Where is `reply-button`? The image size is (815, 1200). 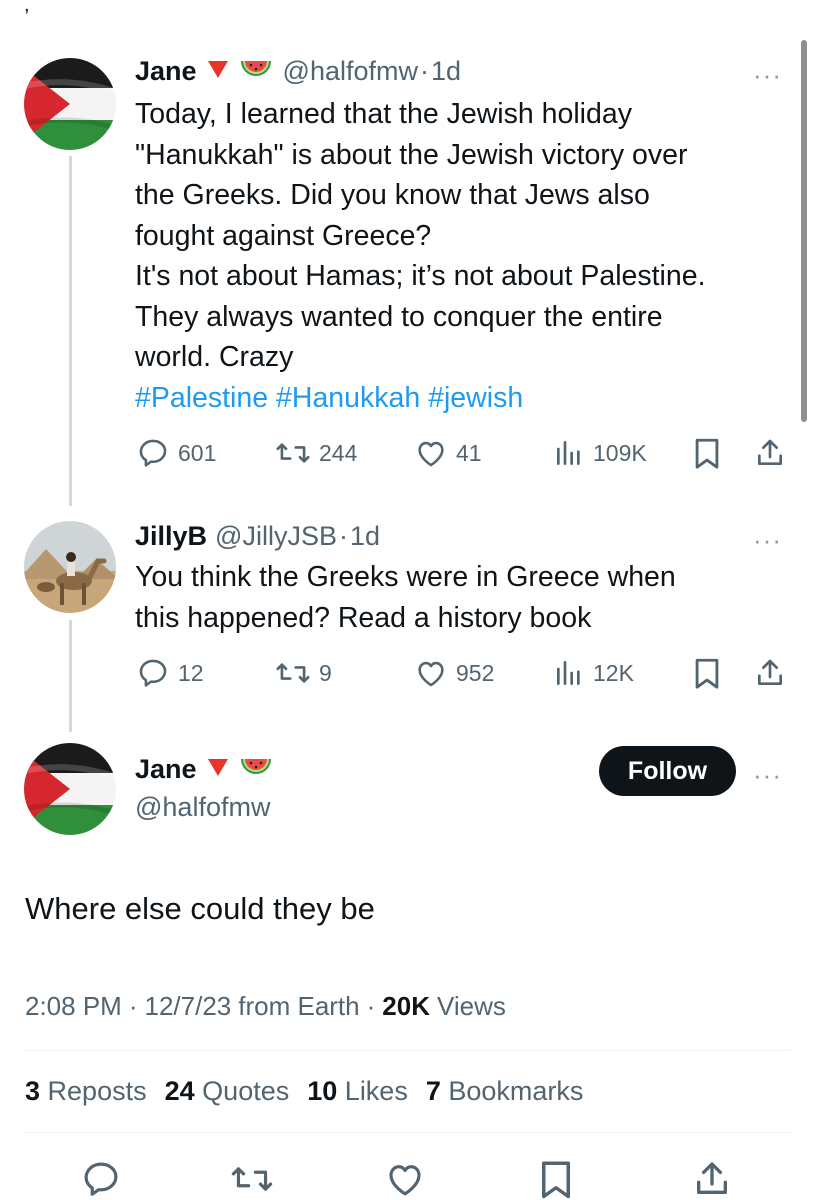 reply-button is located at coordinates (101, 1179).